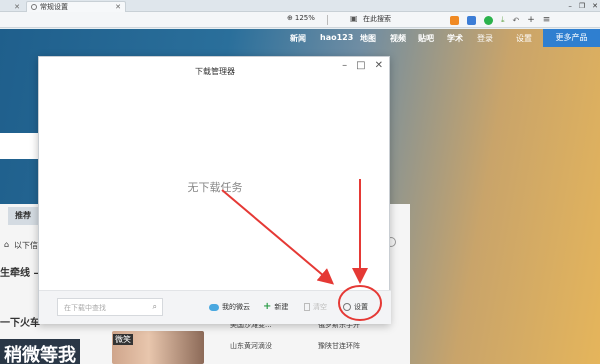 The width and height of the screenshot is (600, 364). Describe the element at coordinates (251, 346) in the screenshot. I see `news-item: 山东黄河滴没` at that location.